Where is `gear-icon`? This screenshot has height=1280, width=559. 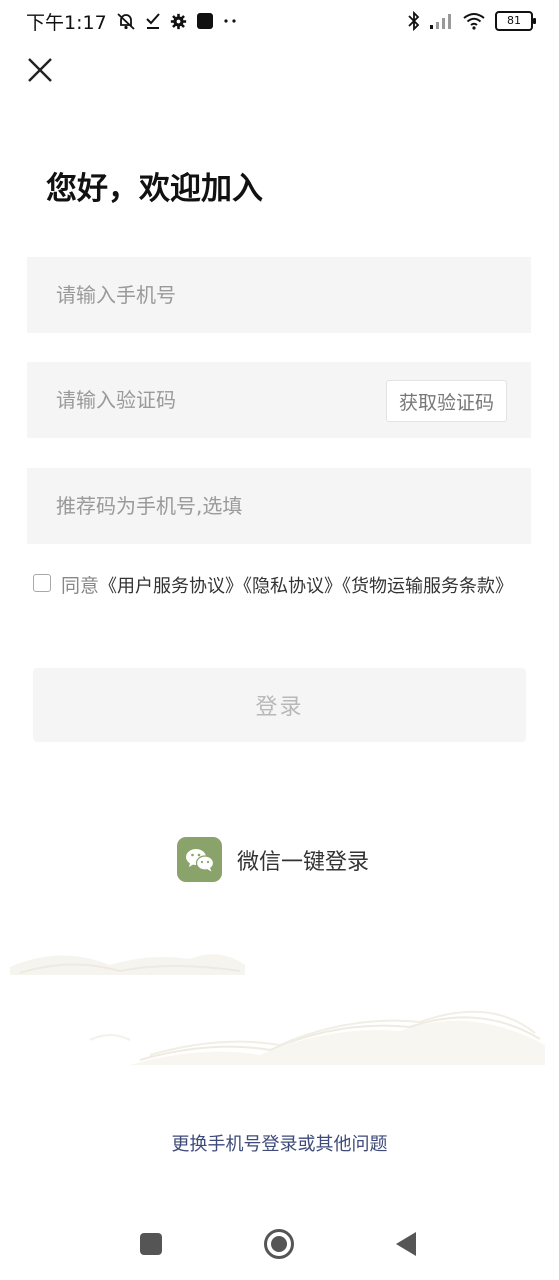 gear-icon is located at coordinates (178, 21).